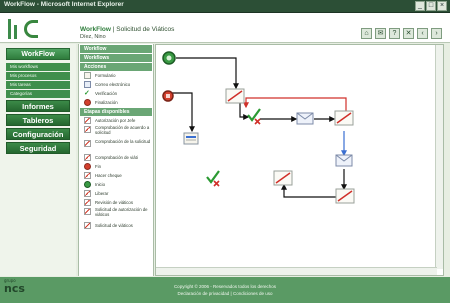 This screenshot has height=303, width=450. What do you see at coordinates (244, 111) in the screenshot?
I see `connector-solicitud-to-verificacion` at bounding box center [244, 111].